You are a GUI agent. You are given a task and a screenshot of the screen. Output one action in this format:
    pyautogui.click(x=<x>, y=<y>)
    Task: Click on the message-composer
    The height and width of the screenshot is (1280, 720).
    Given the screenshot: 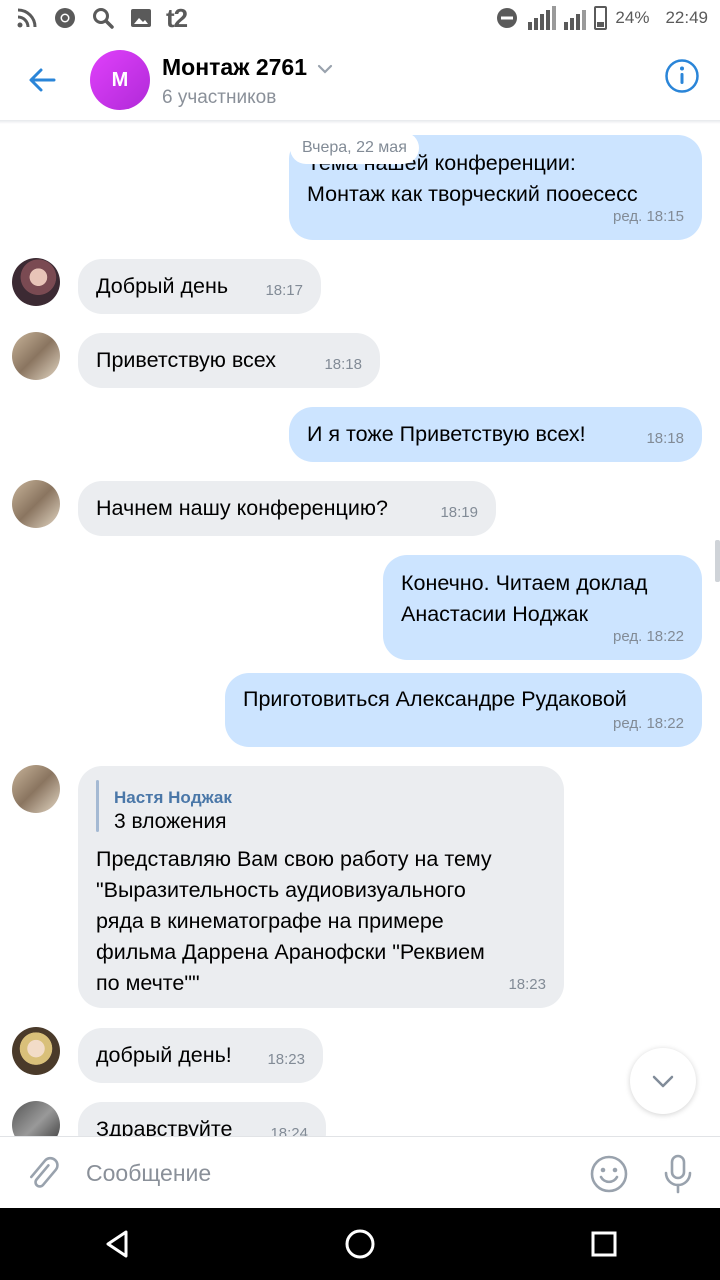 What is the action you would take?
    pyautogui.click(x=360, y=1172)
    